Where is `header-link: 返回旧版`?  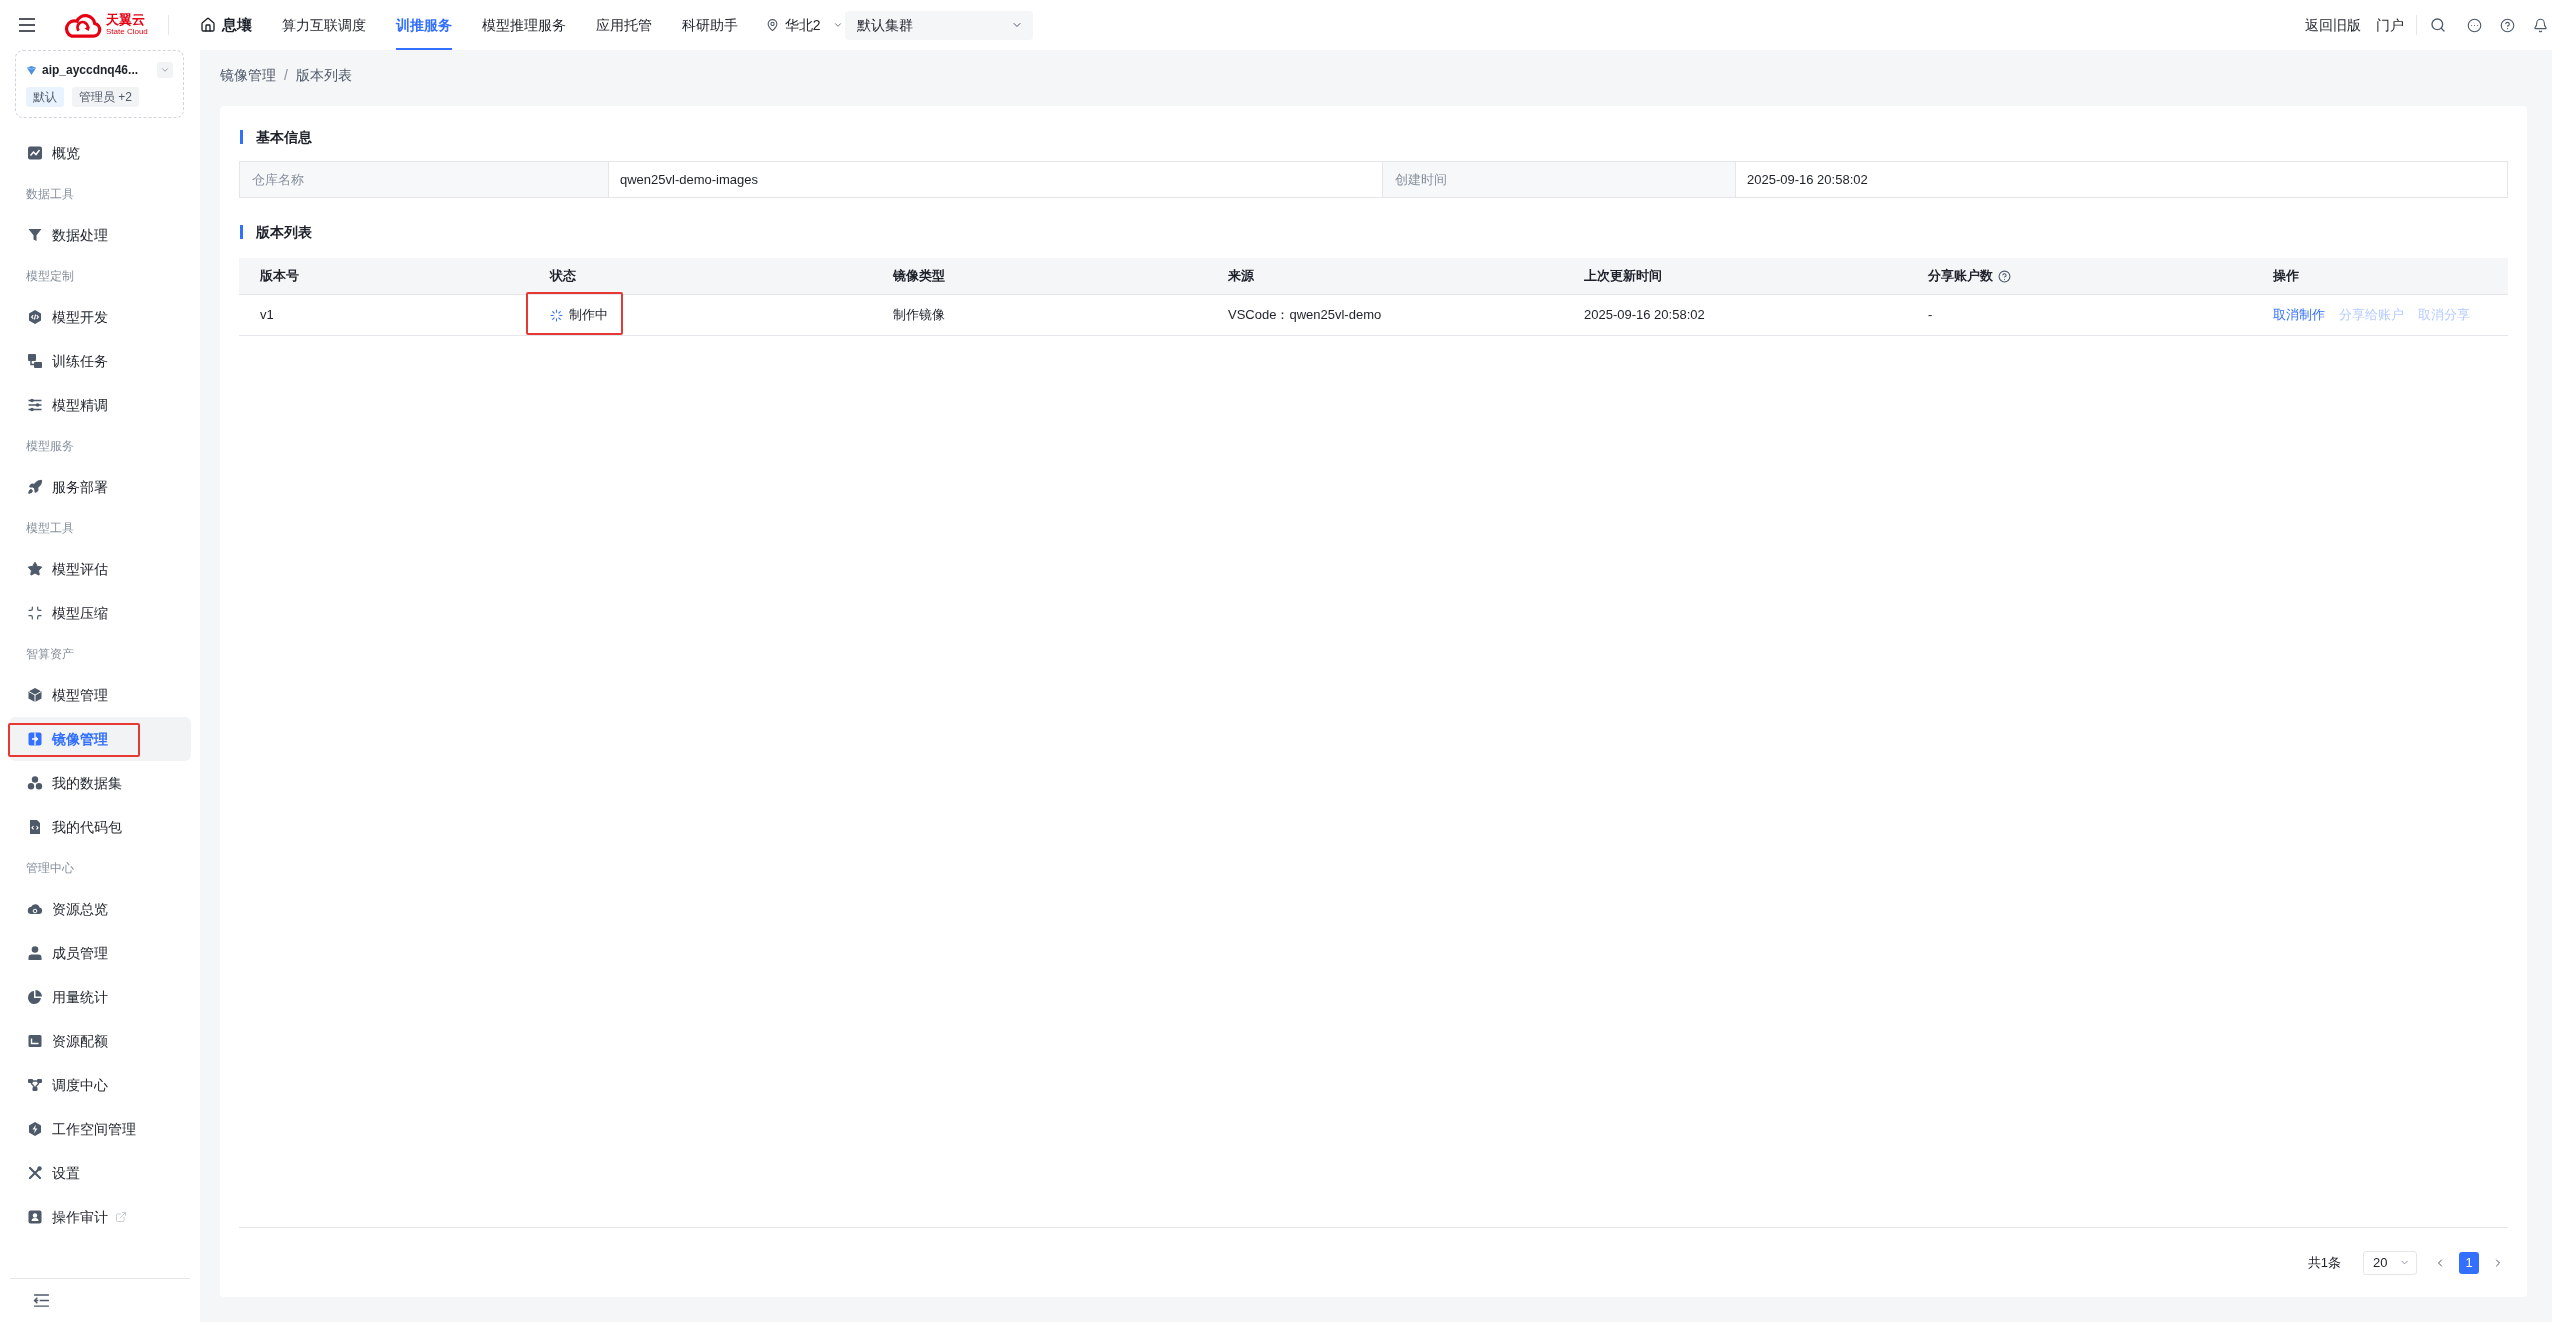 header-link: 返回旧版 is located at coordinates (2333, 25).